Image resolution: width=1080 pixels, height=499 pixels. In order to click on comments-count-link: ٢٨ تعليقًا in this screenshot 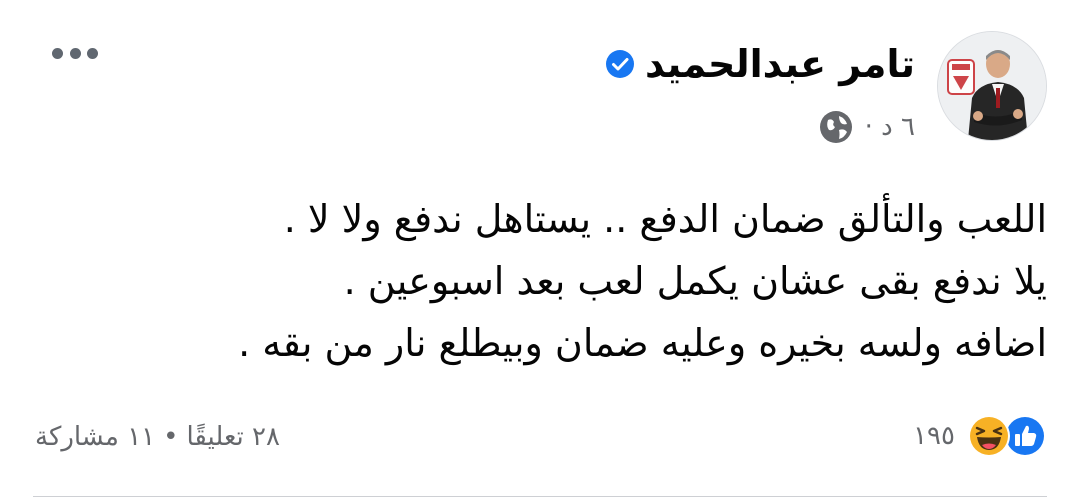, I will do `click(233, 437)`.